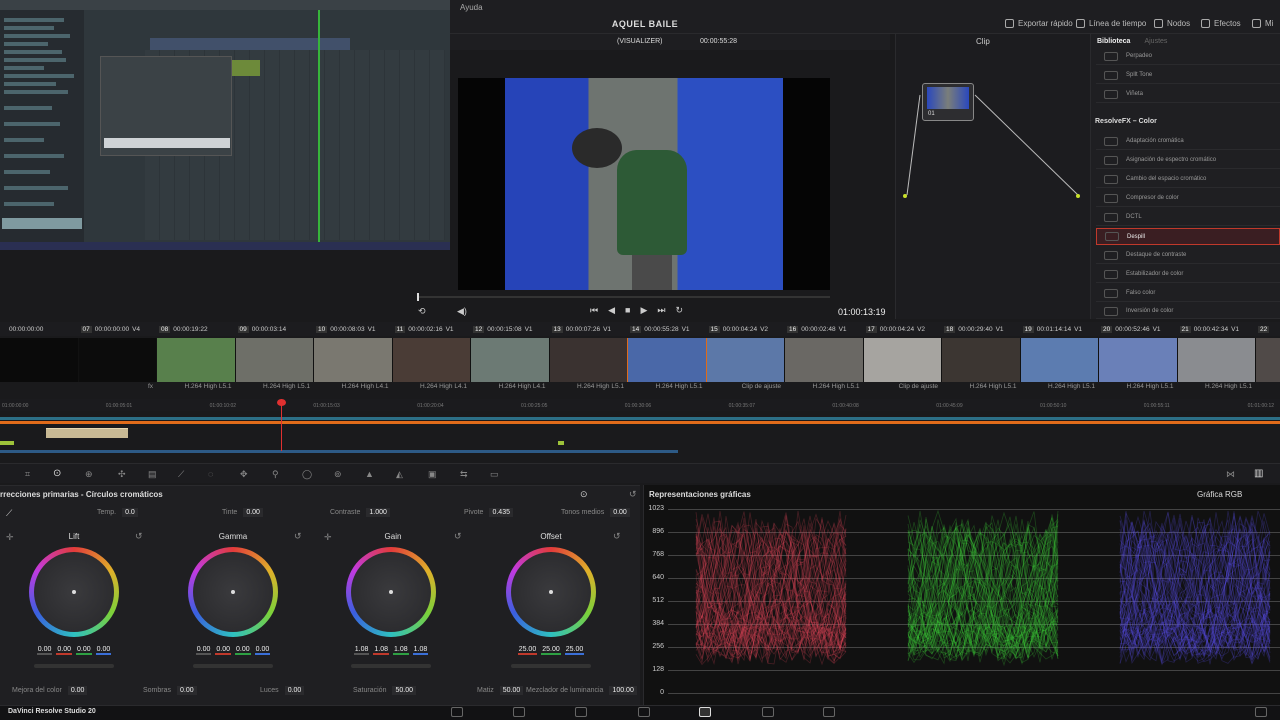 The image size is (1280, 720). What do you see at coordinates (244, 474) in the screenshot?
I see `qualifier-icon: ✥` at bounding box center [244, 474].